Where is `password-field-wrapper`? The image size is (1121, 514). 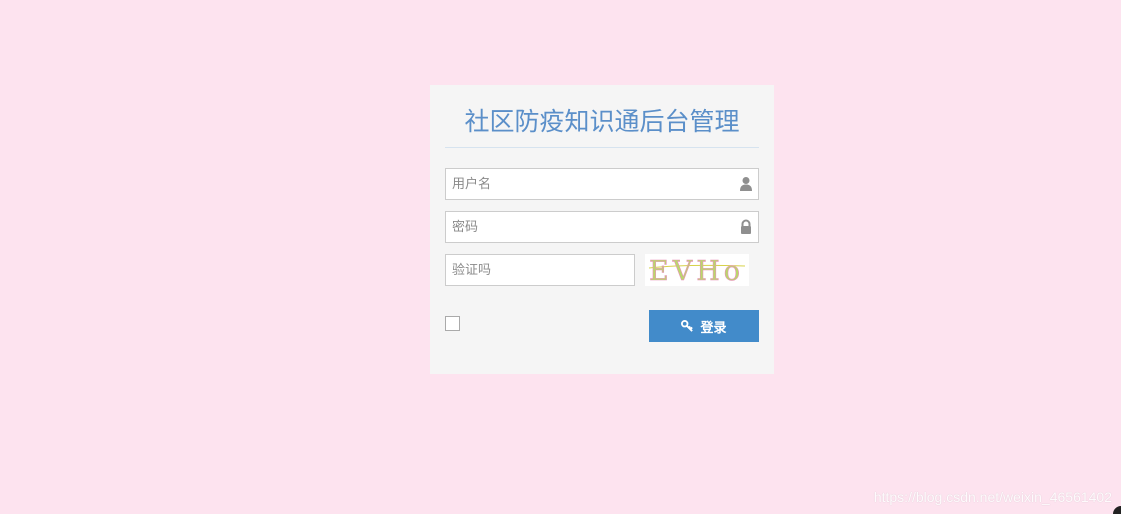
password-field-wrapper is located at coordinates (602, 227).